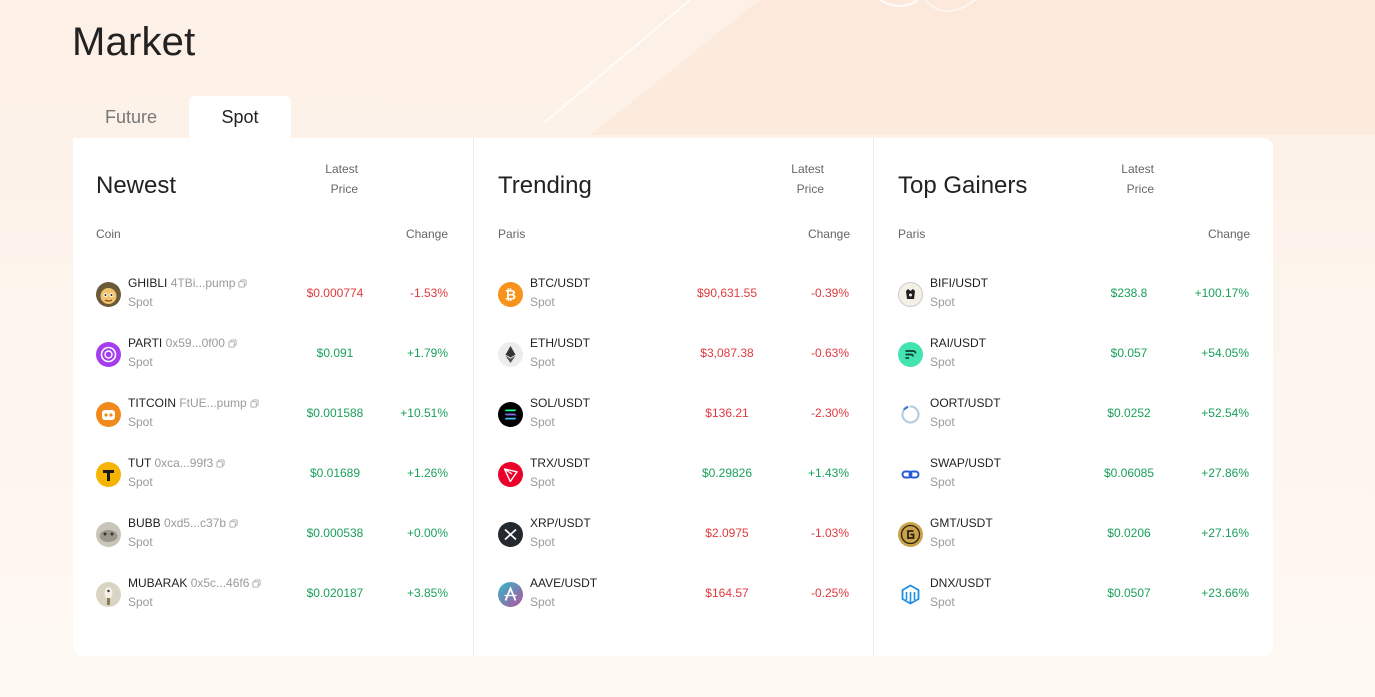 The height and width of the screenshot is (697, 1375). Describe the element at coordinates (108, 414) in the screenshot. I see `titcoin-icon` at that location.